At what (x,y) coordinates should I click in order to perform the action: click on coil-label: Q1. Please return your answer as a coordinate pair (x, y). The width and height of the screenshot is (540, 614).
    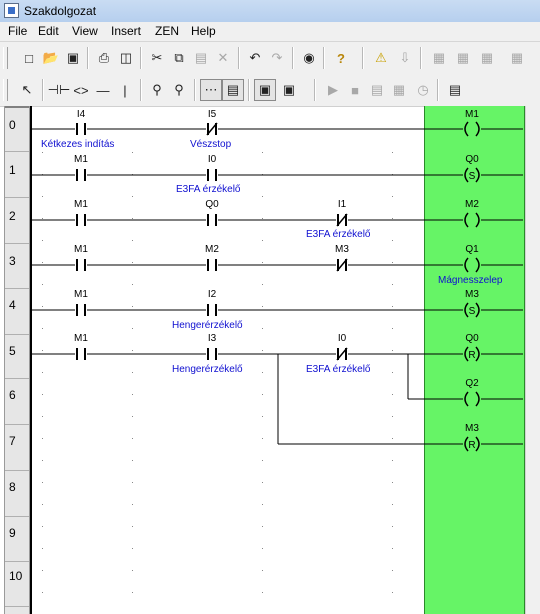
    Looking at the image, I should click on (472, 249).